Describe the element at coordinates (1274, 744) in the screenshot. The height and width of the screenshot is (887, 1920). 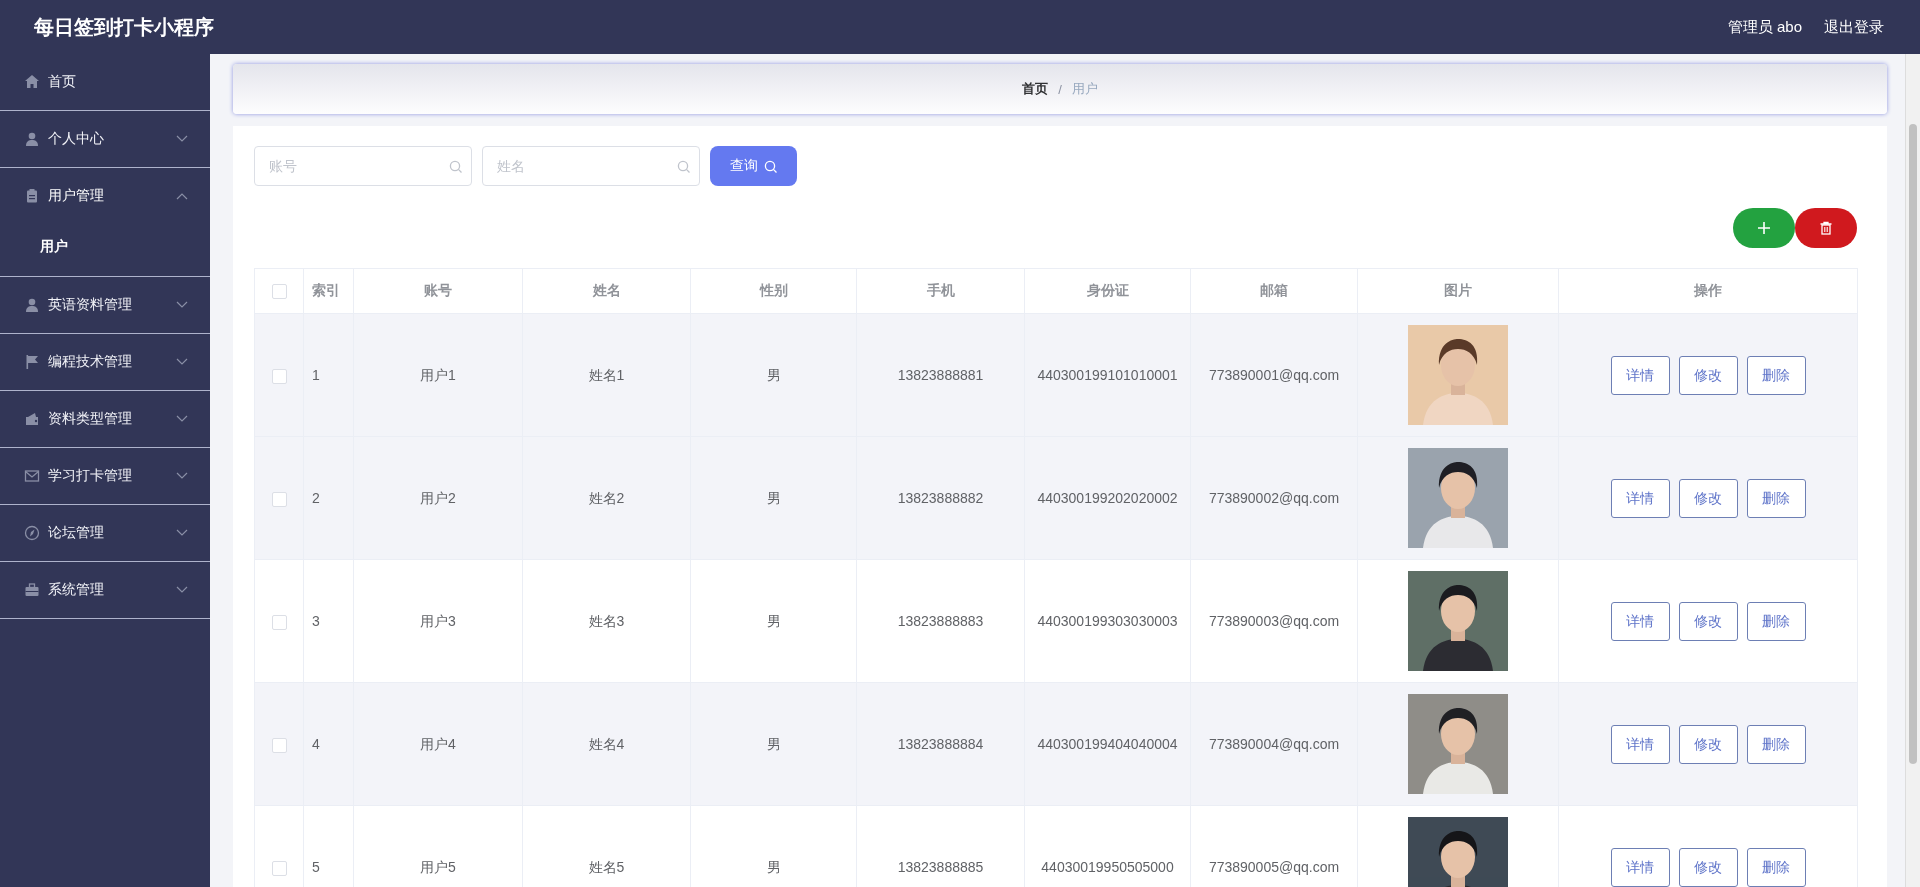
I see `table-cell: 773890004@qq.com` at that location.